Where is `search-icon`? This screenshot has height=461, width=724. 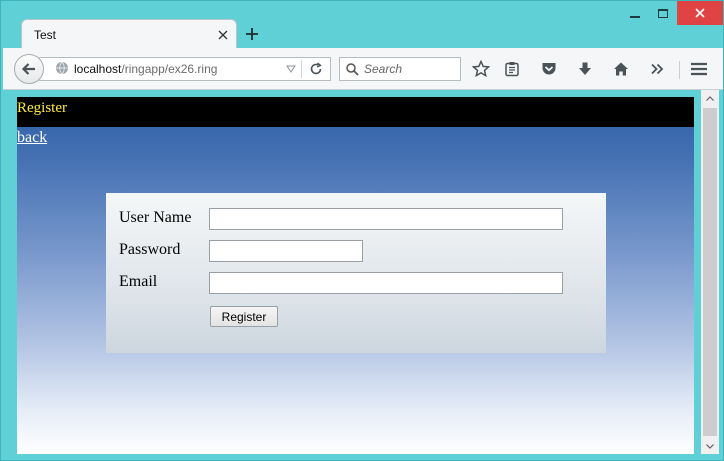
search-icon is located at coordinates (352, 69).